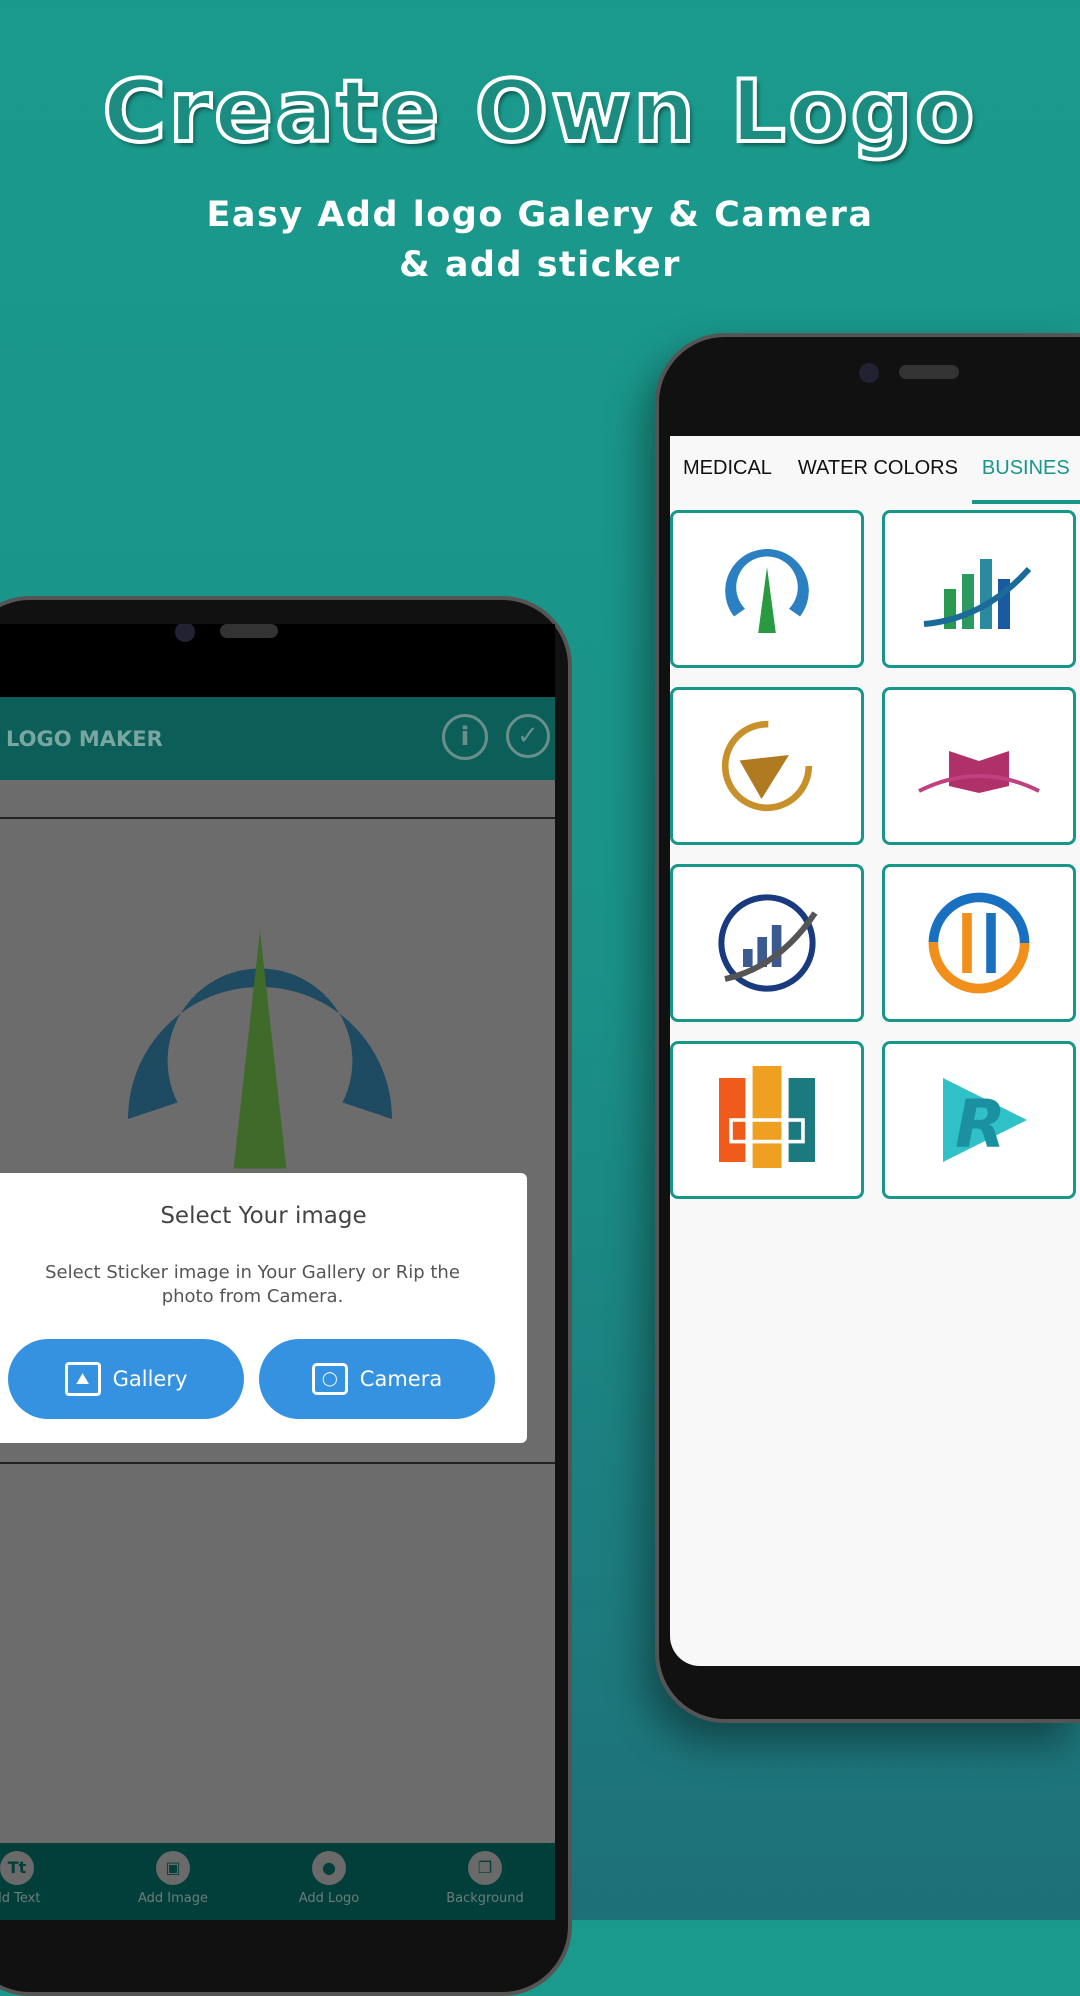  What do you see at coordinates (485, 1898) in the screenshot?
I see `nav-label: Background` at bounding box center [485, 1898].